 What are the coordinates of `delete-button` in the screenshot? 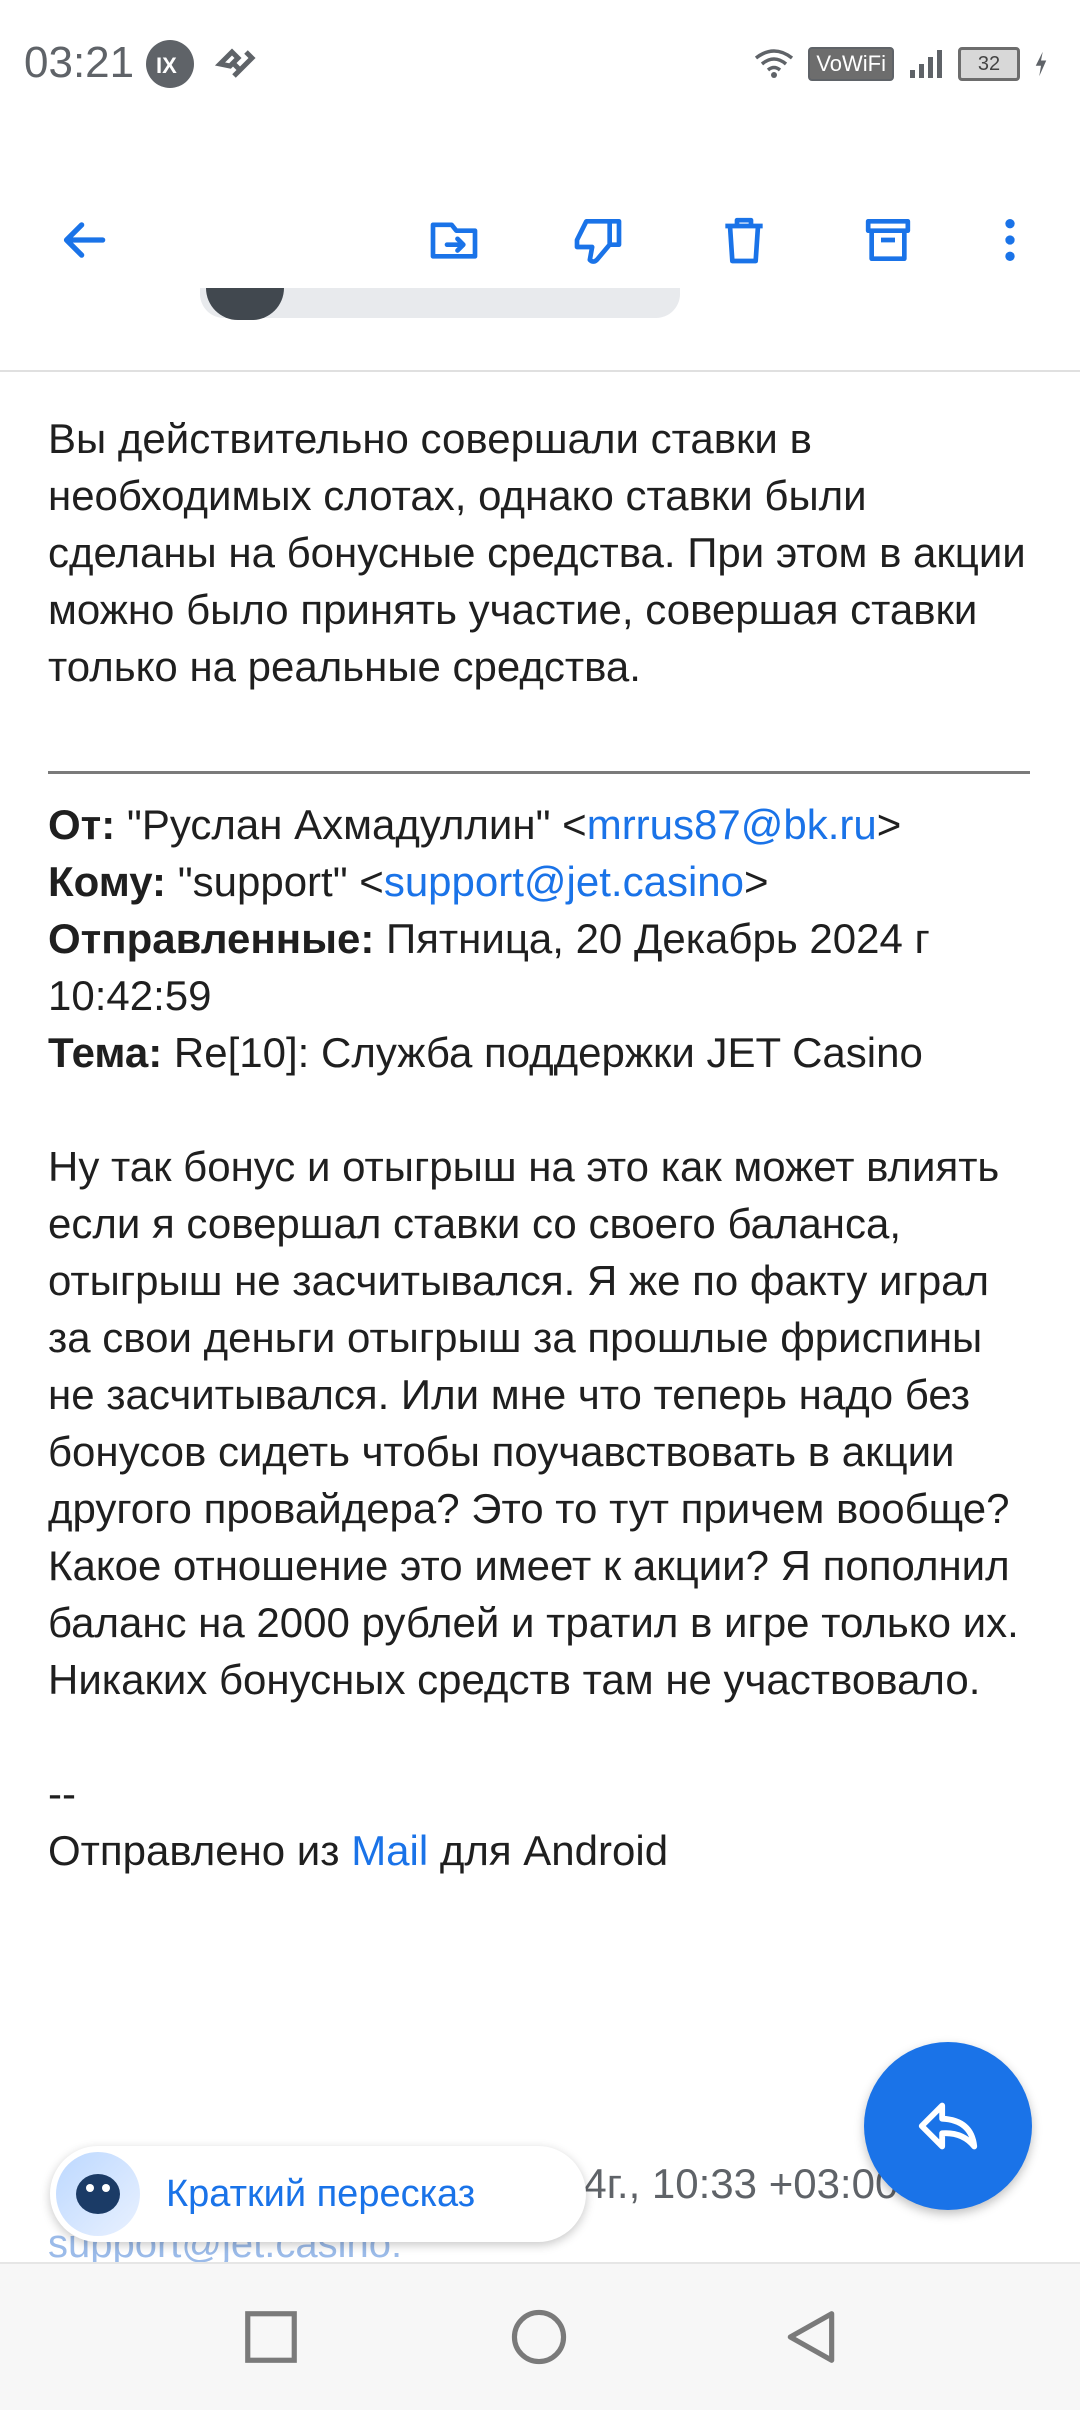 It's located at (744, 240).